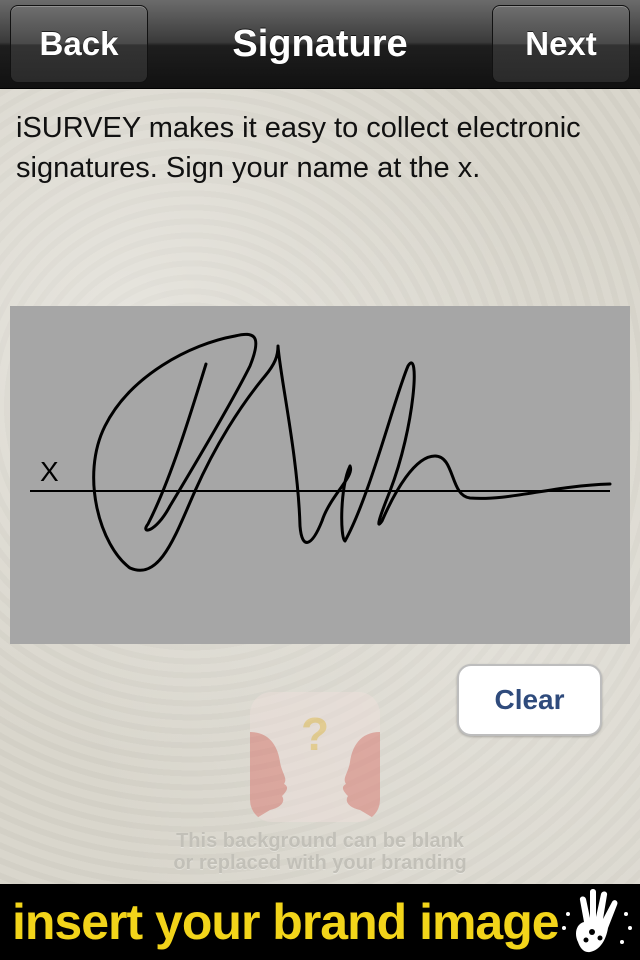 This screenshot has height=960, width=640. I want to click on x-marker: X, so click(49, 471).